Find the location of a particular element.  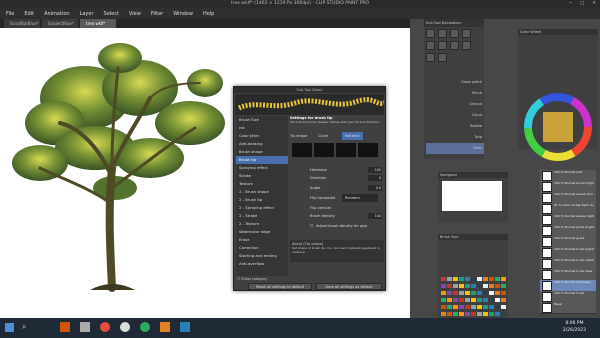

tab-tree: tree.wklf* is located at coordinates (98, 23).